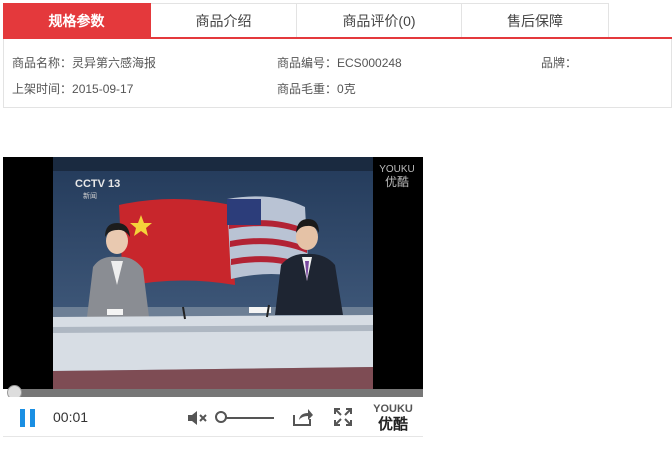 The width and height of the screenshot is (672, 451). What do you see at coordinates (42, 63) in the screenshot?
I see `spec-label: 商品名称：` at bounding box center [42, 63].